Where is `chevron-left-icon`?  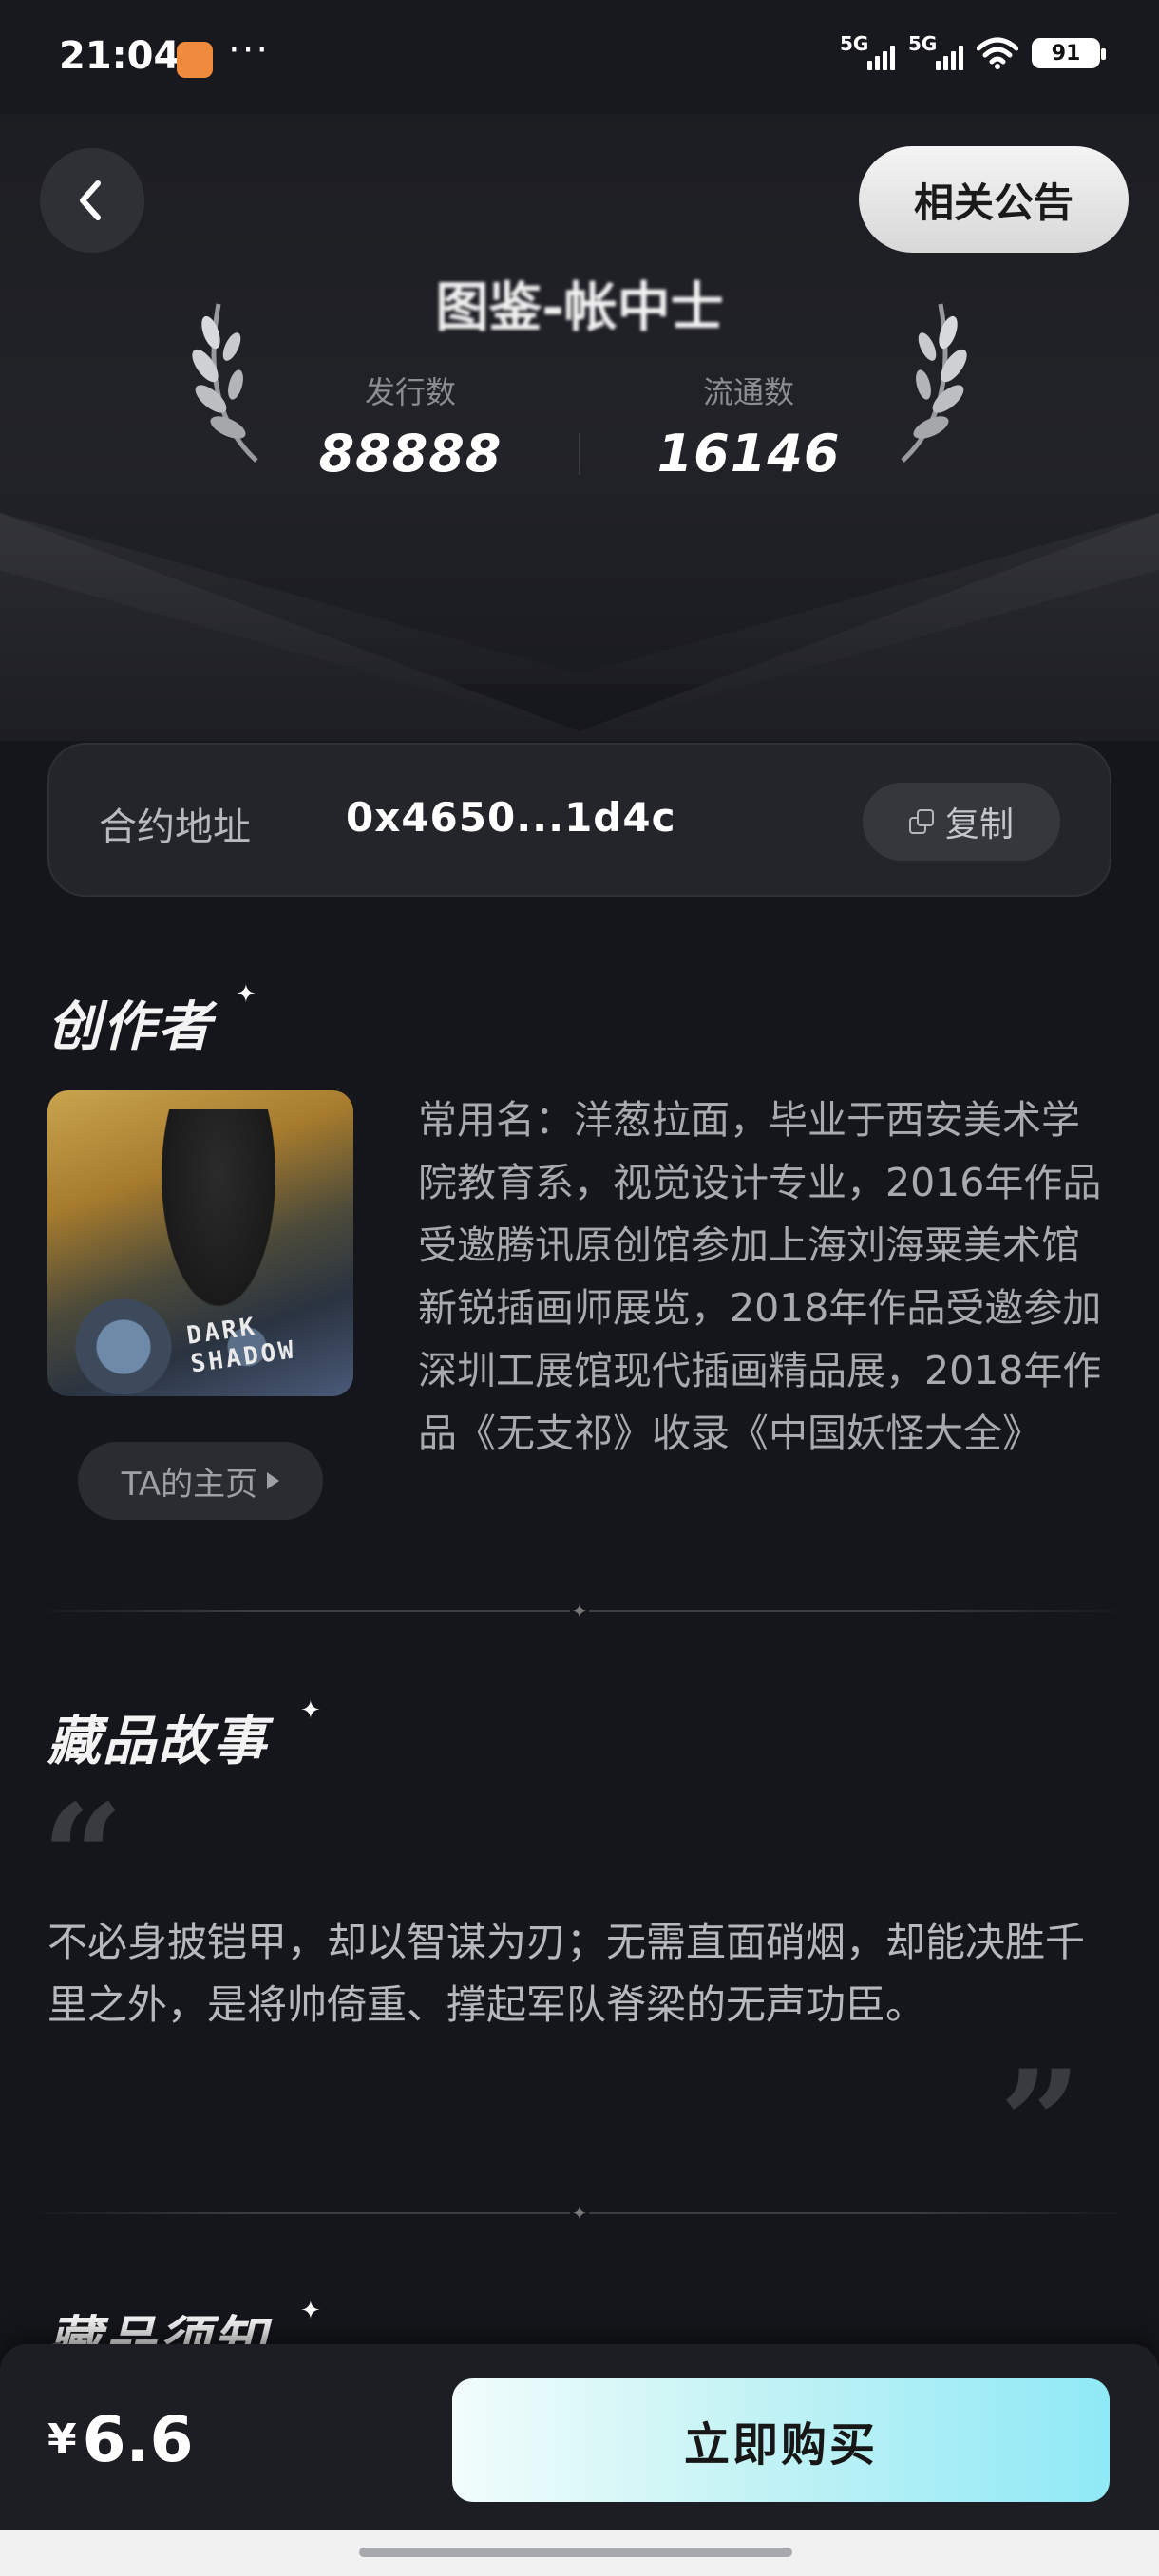
chevron-left-icon is located at coordinates (90, 200).